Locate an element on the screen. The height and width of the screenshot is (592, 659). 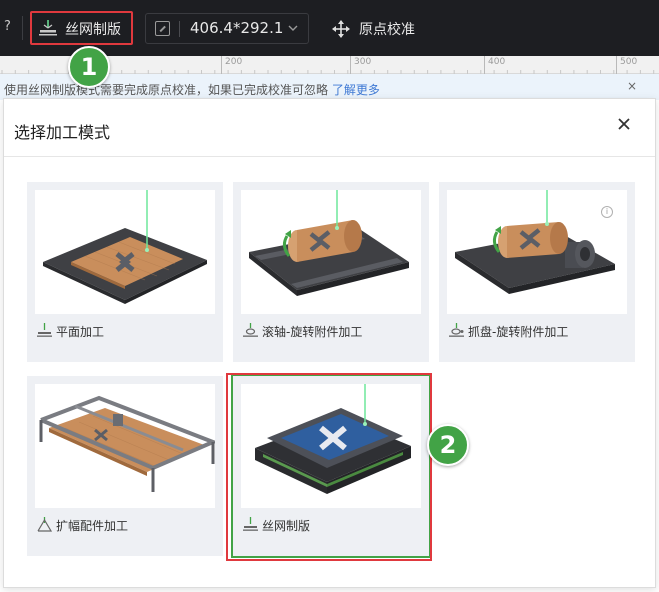
work-area-size-select: 406.4*292.1 is located at coordinates (227, 28).